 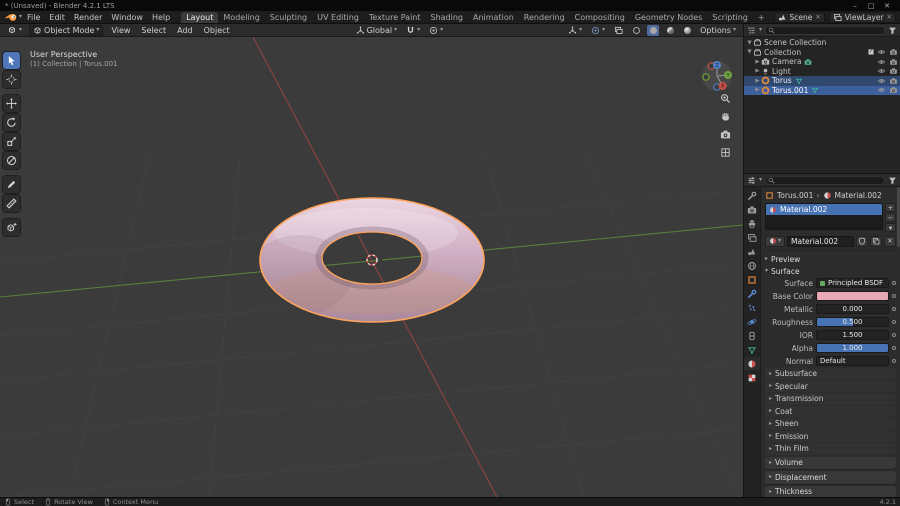 I want to click on tab-scene, so click(x=752, y=251).